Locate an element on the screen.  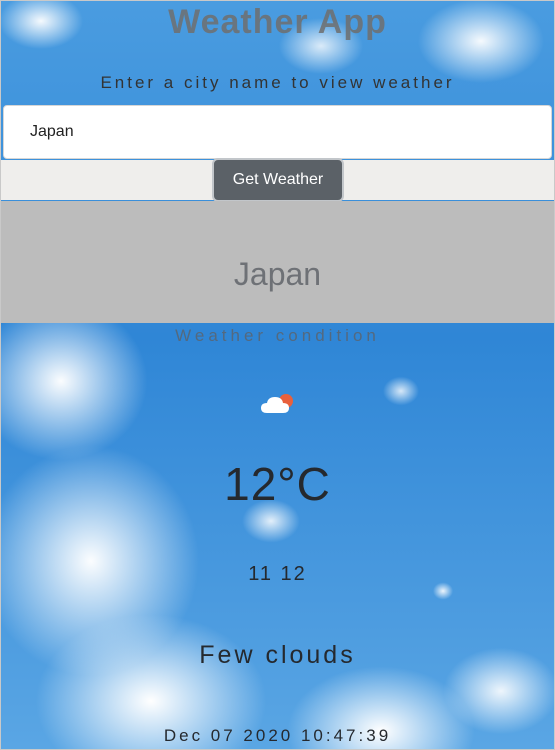
city-name: Japan is located at coordinates (277, 274).